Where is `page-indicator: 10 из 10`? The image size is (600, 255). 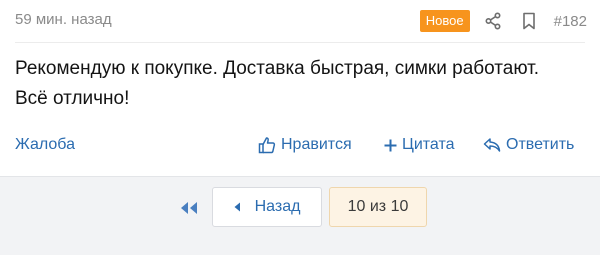
page-indicator: 10 из 10 is located at coordinates (378, 207).